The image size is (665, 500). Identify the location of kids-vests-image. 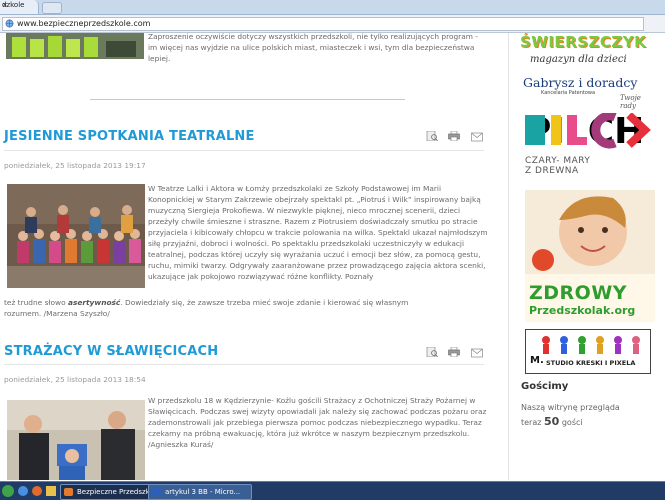
(75, 46).